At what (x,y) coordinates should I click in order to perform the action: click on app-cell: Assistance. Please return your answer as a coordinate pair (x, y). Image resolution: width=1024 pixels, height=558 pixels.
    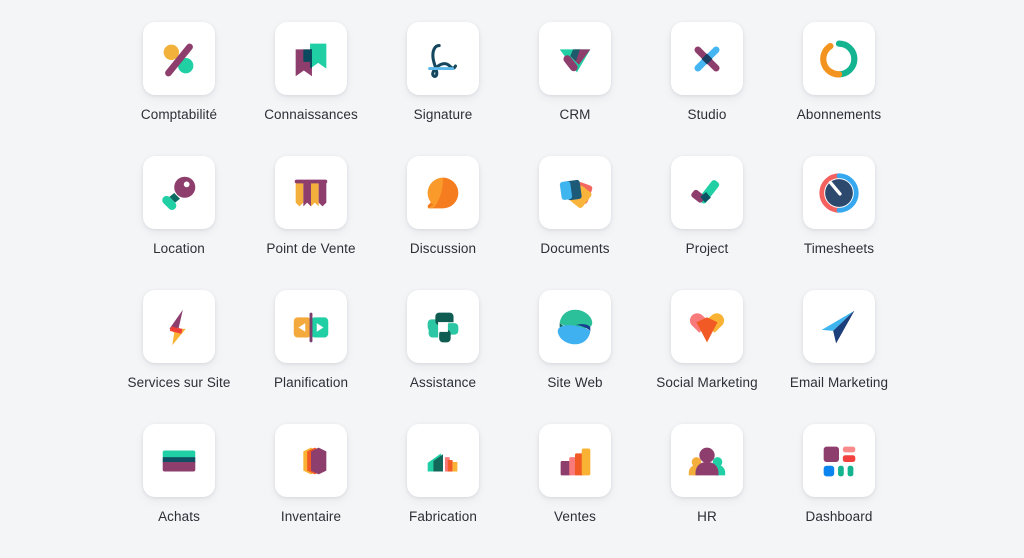
    Looking at the image, I should click on (443, 357).